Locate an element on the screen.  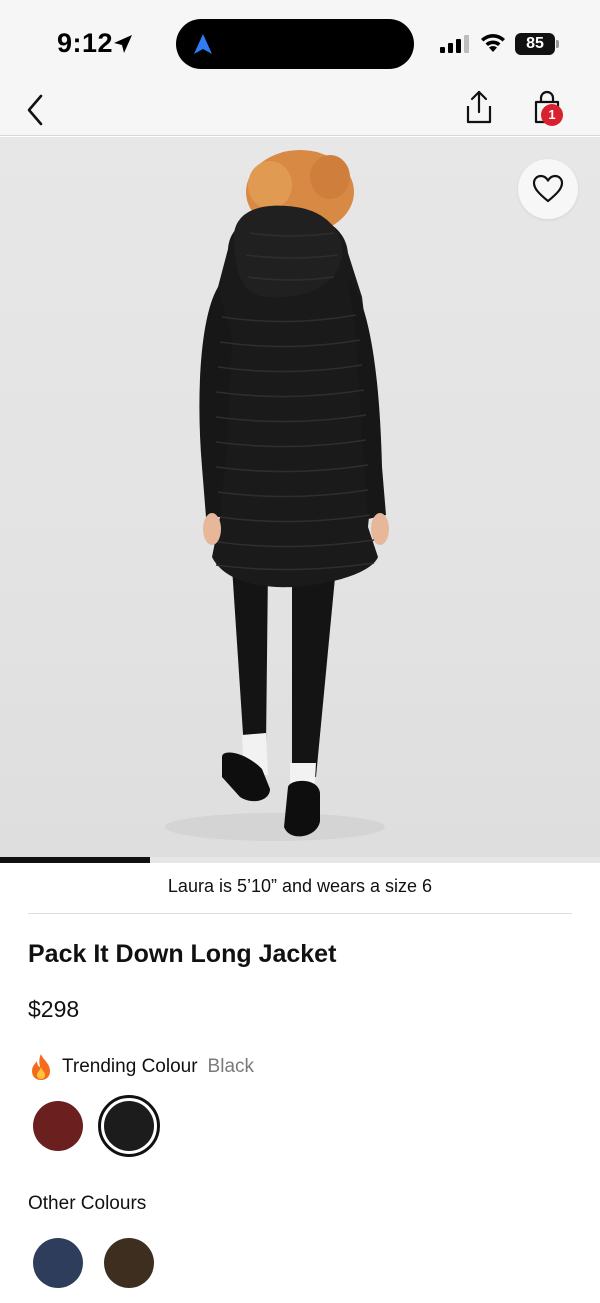
colour-swatch-burgundy is located at coordinates (58, 1126).